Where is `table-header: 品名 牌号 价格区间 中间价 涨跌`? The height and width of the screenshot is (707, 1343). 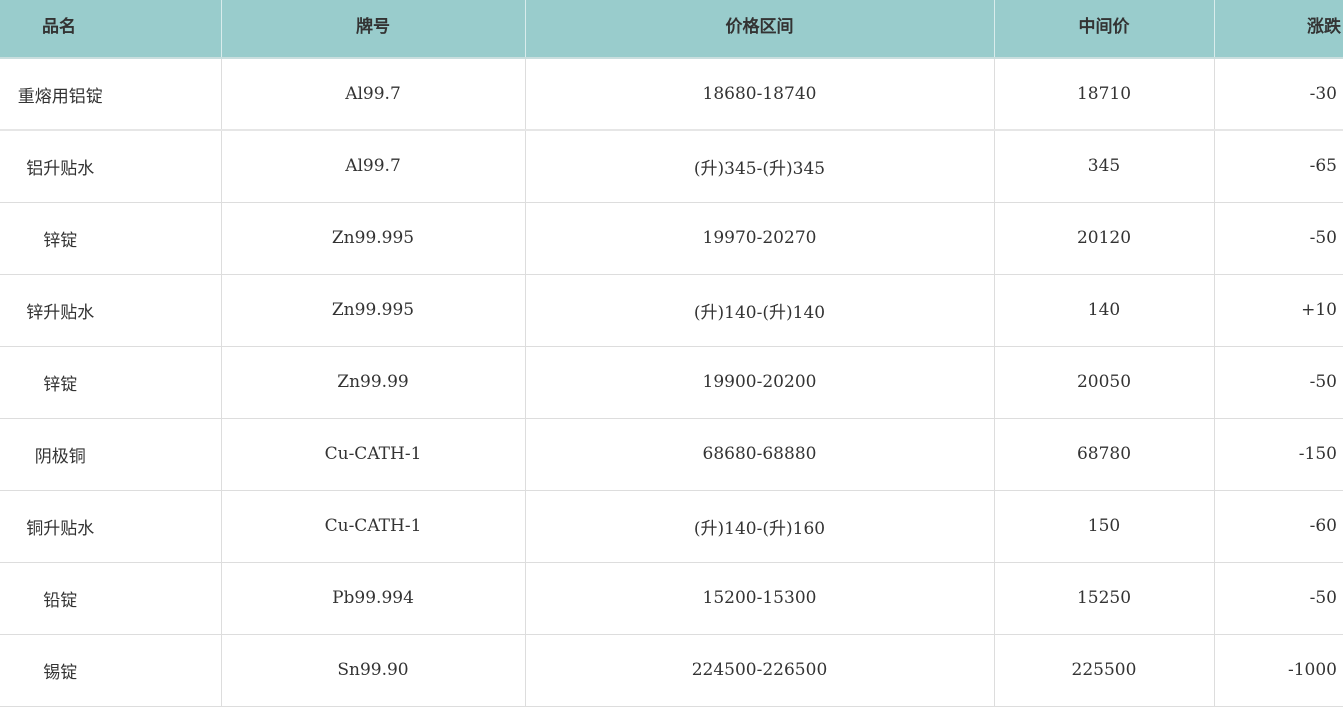
table-header: 品名 牌号 价格区间 中间价 涨跌 is located at coordinates (671, 29).